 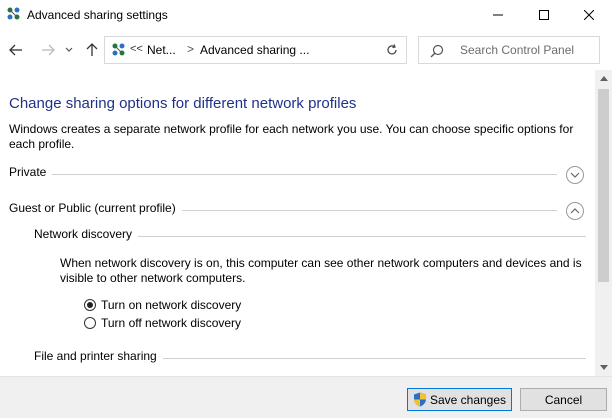 What do you see at coordinates (420, 399) in the screenshot?
I see `uac-shield-icon` at bounding box center [420, 399].